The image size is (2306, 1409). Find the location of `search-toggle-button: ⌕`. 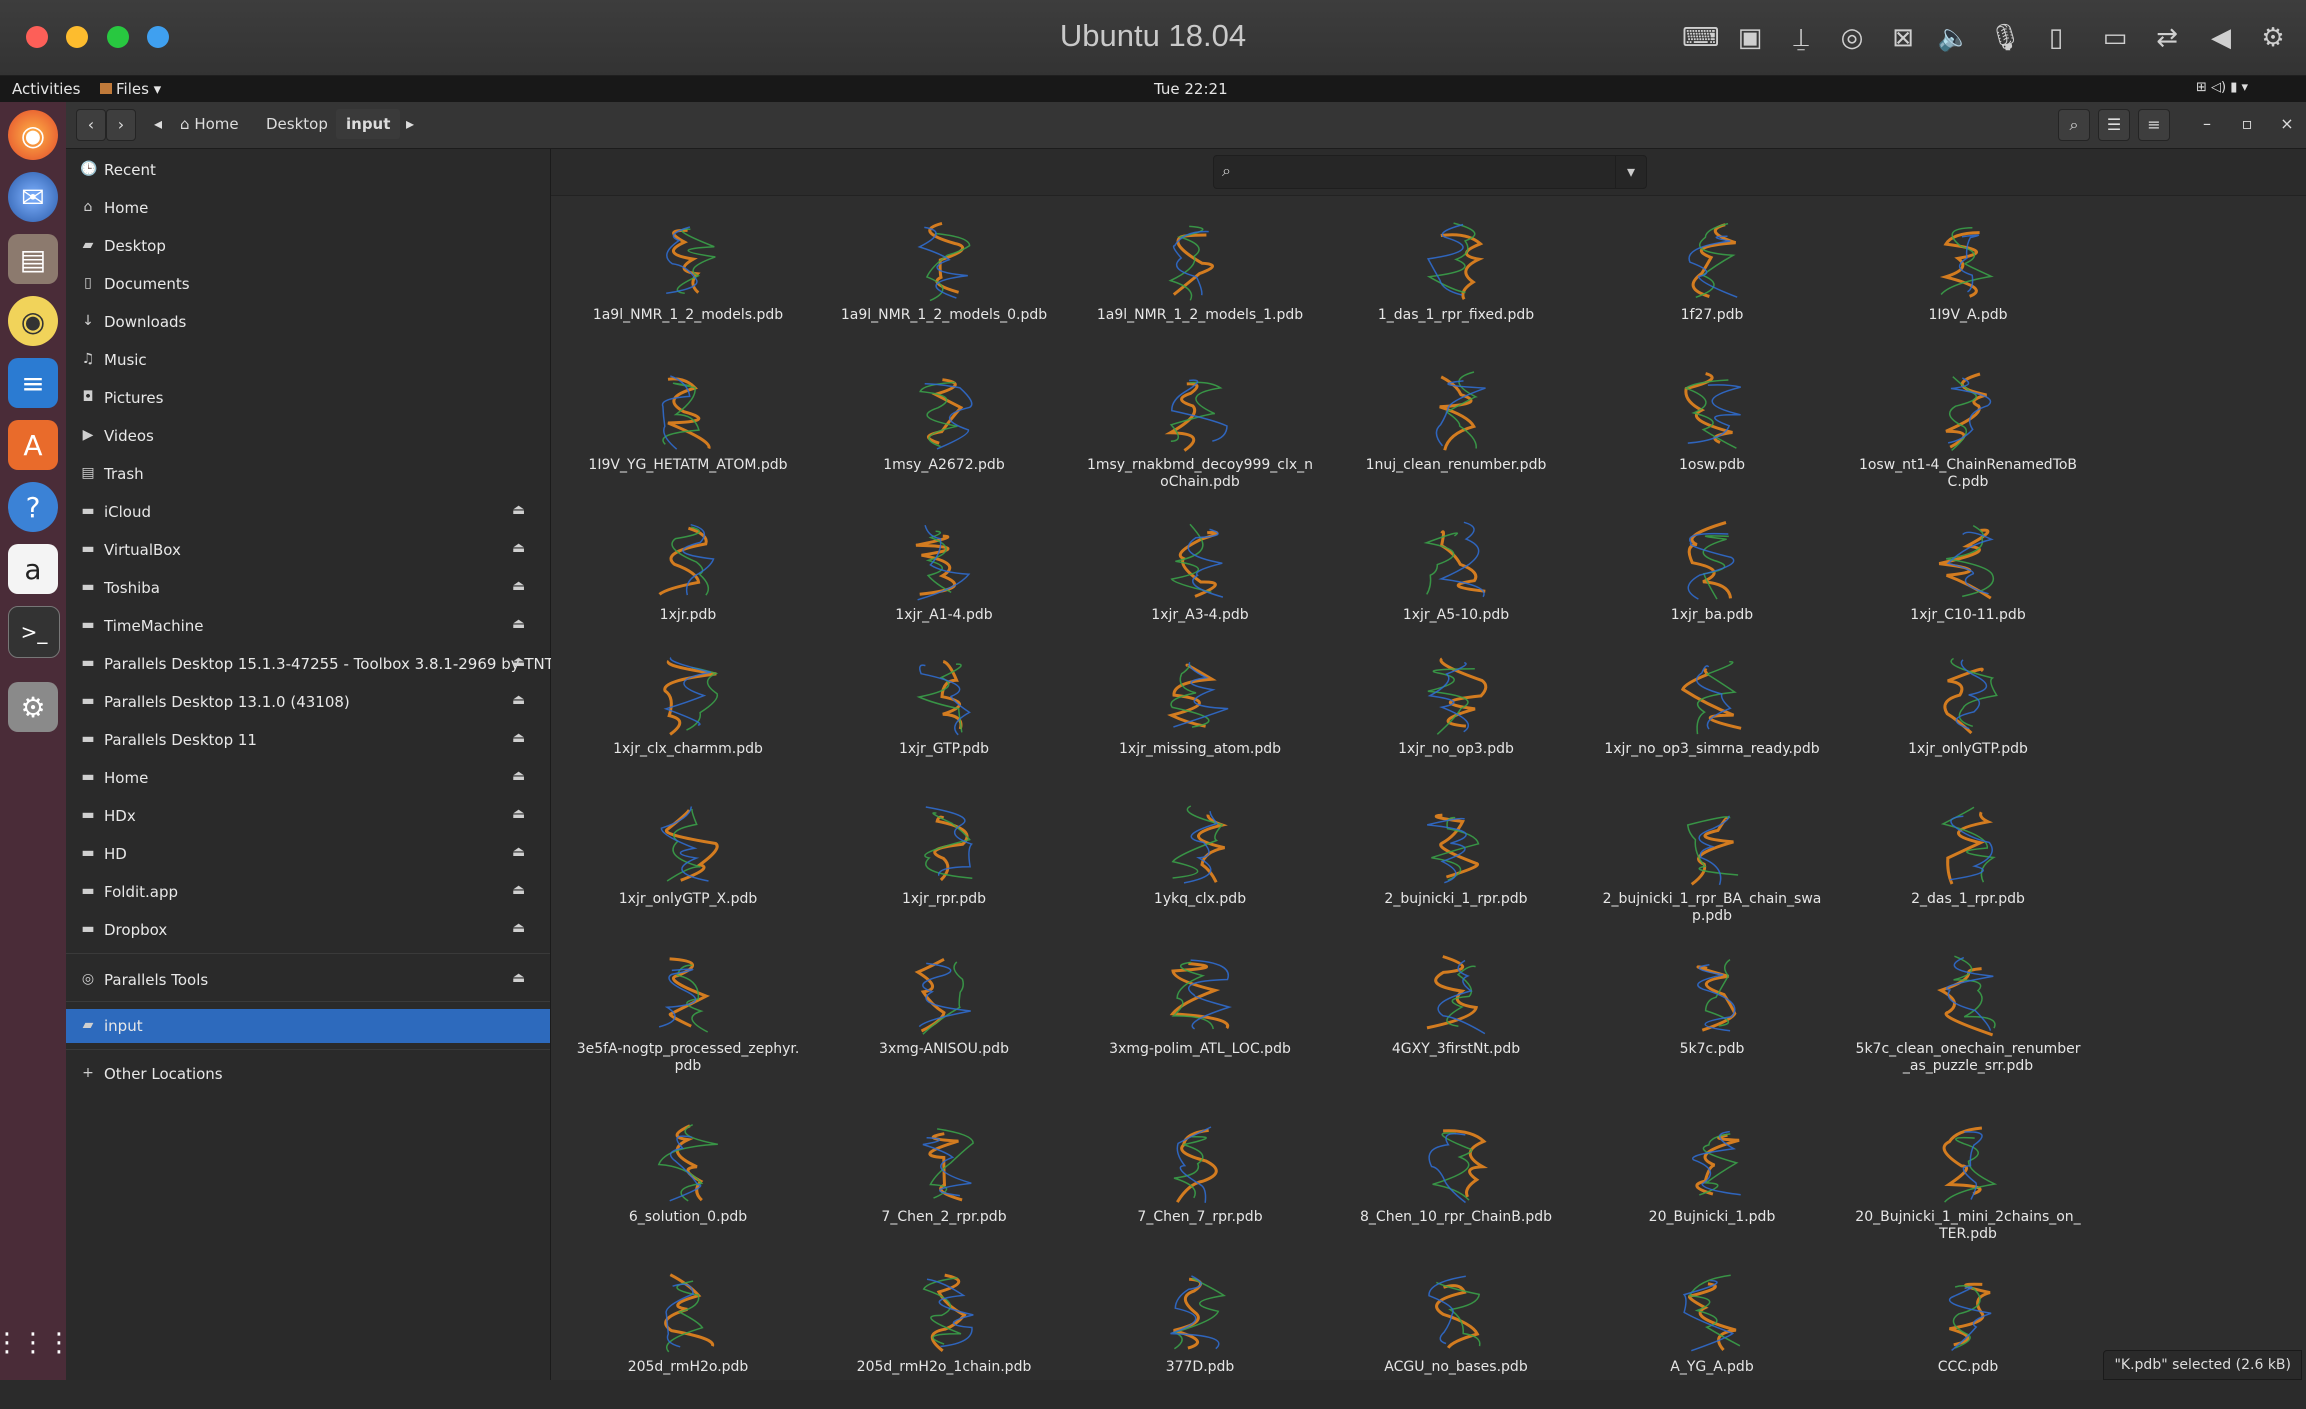

search-toggle-button: ⌕ is located at coordinates (2074, 125).